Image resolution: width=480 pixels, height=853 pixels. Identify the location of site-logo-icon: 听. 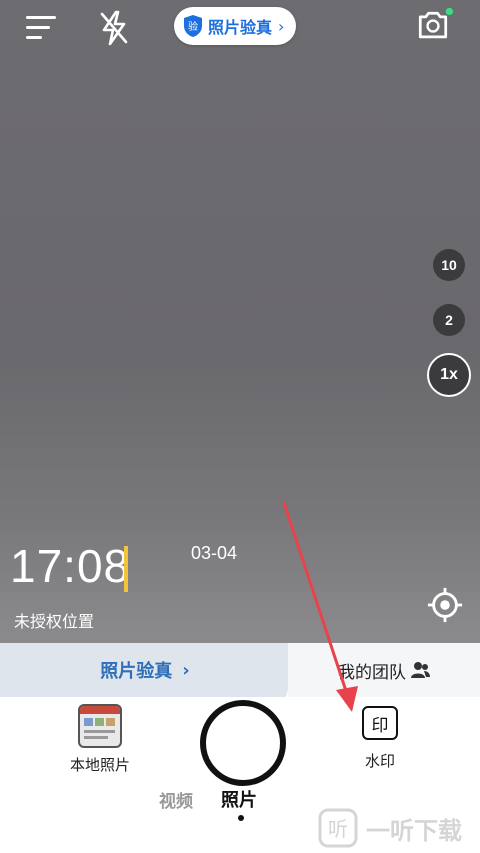
(338, 828).